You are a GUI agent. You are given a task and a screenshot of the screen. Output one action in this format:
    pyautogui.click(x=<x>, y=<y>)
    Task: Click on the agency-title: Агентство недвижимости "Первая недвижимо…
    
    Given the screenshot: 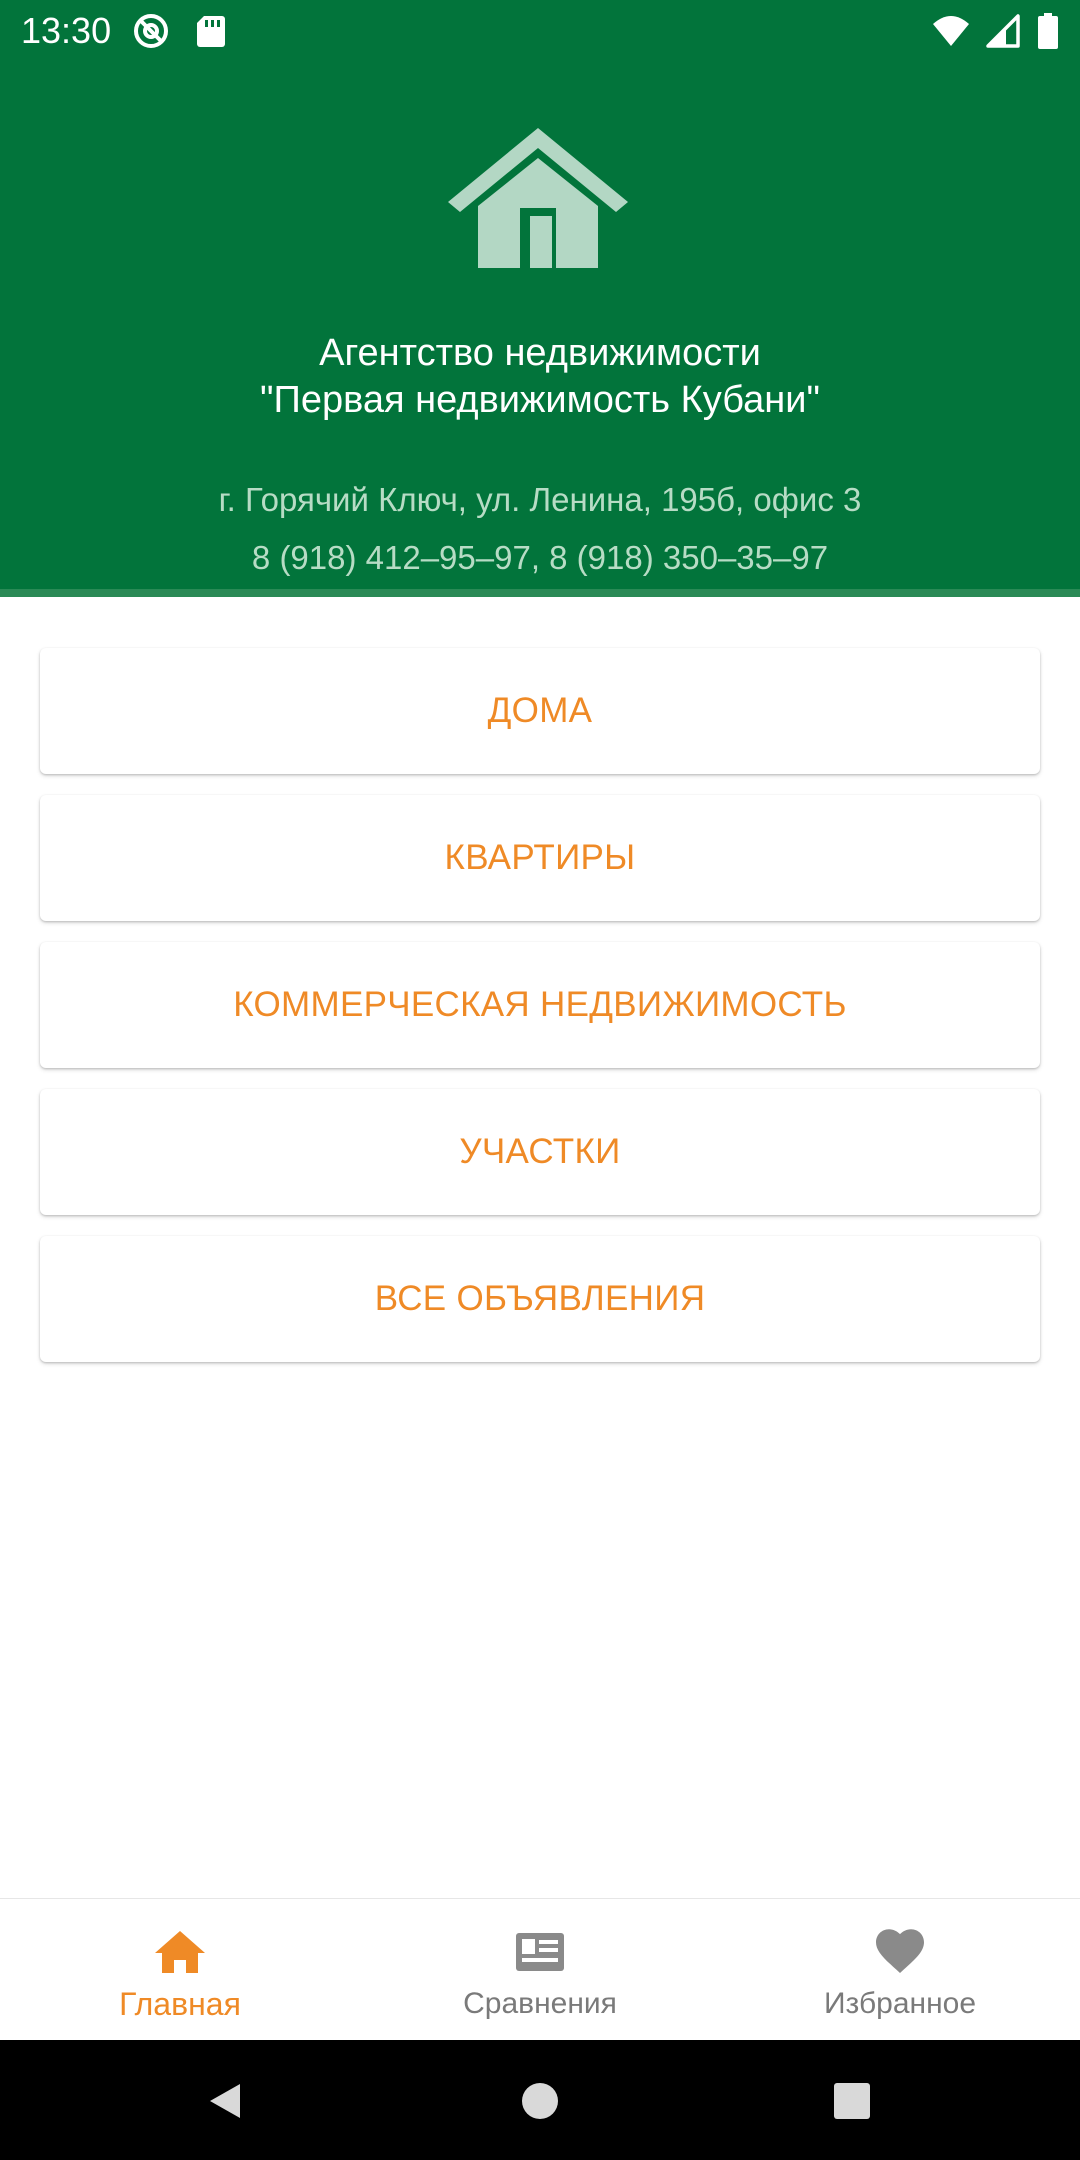 What is the action you would take?
    pyautogui.click(x=540, y=377)
    